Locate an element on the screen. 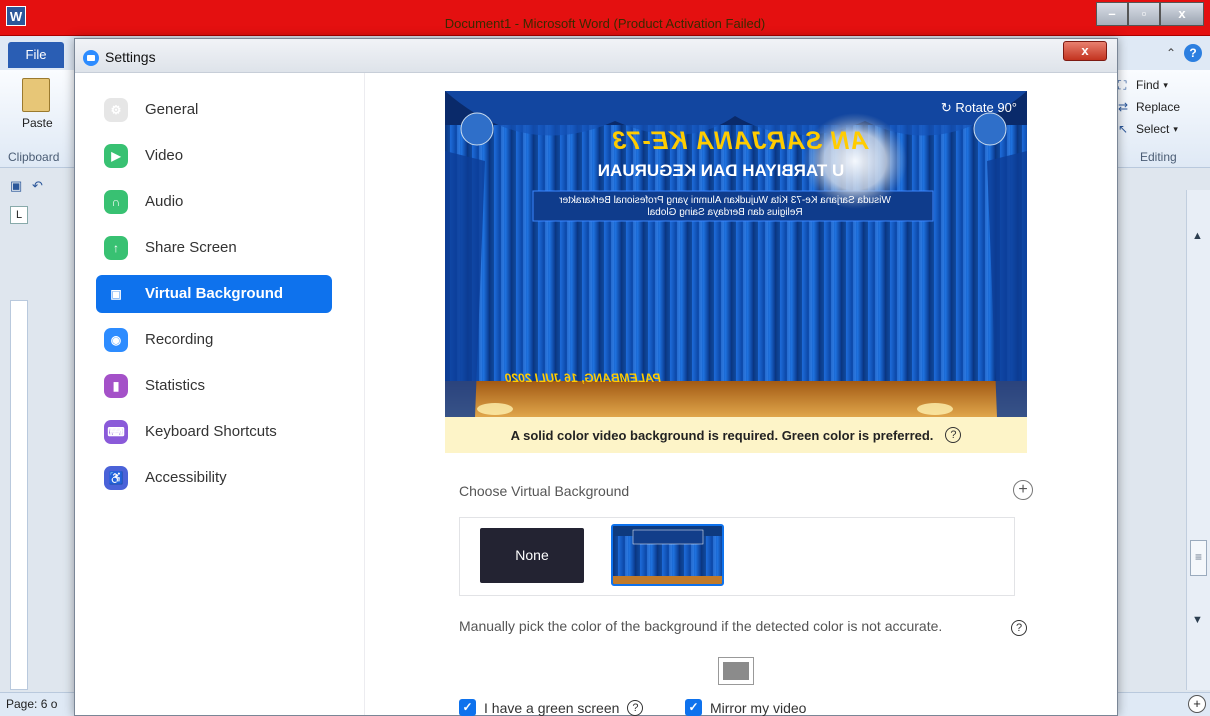 This screenshot has height=716, width=1210. clipboard-group-label: Clipboard is located at coordinates (34, 157).